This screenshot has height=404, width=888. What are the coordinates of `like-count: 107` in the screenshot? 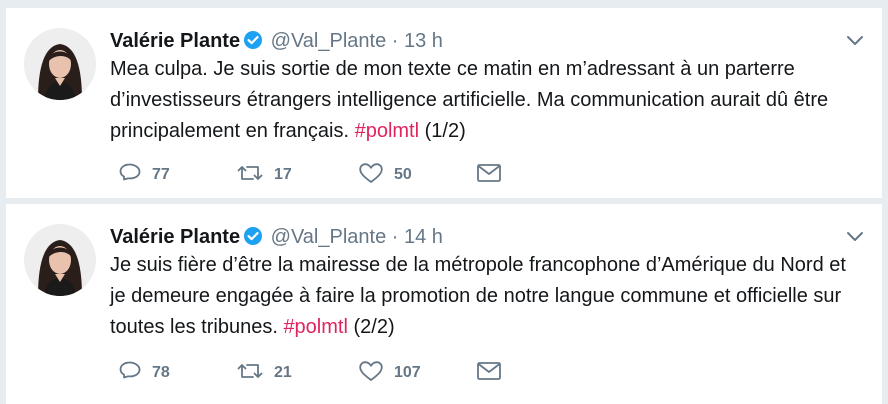 It's located at (407, 372).